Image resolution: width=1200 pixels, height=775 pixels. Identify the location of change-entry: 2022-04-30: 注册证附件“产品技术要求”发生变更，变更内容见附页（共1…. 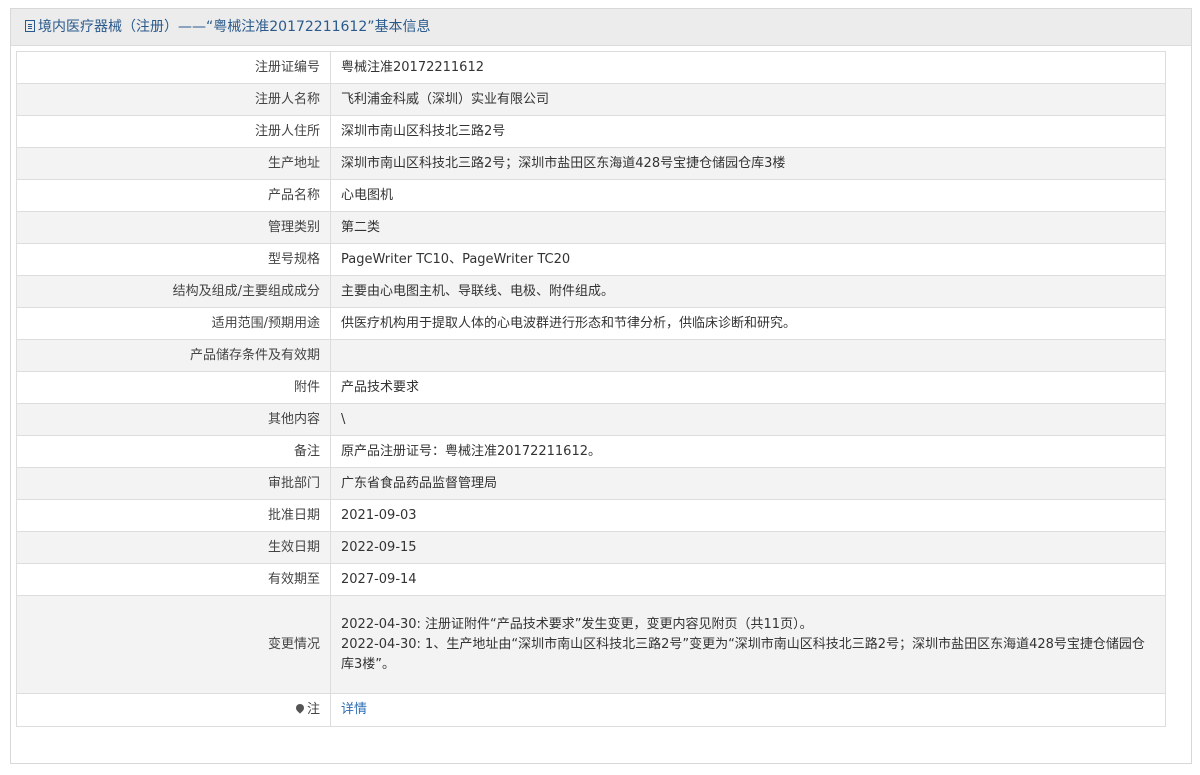
(577, 624).